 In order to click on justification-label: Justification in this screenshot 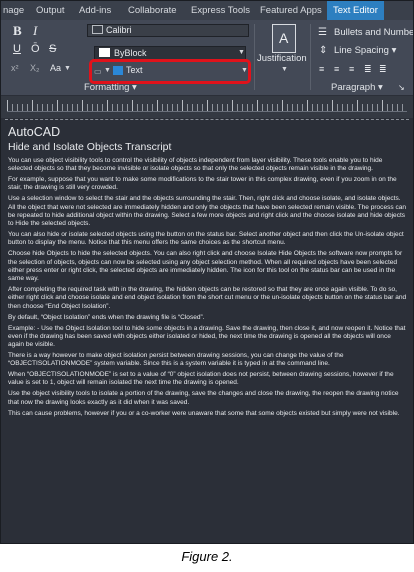, I will do `click(282, 58)`.